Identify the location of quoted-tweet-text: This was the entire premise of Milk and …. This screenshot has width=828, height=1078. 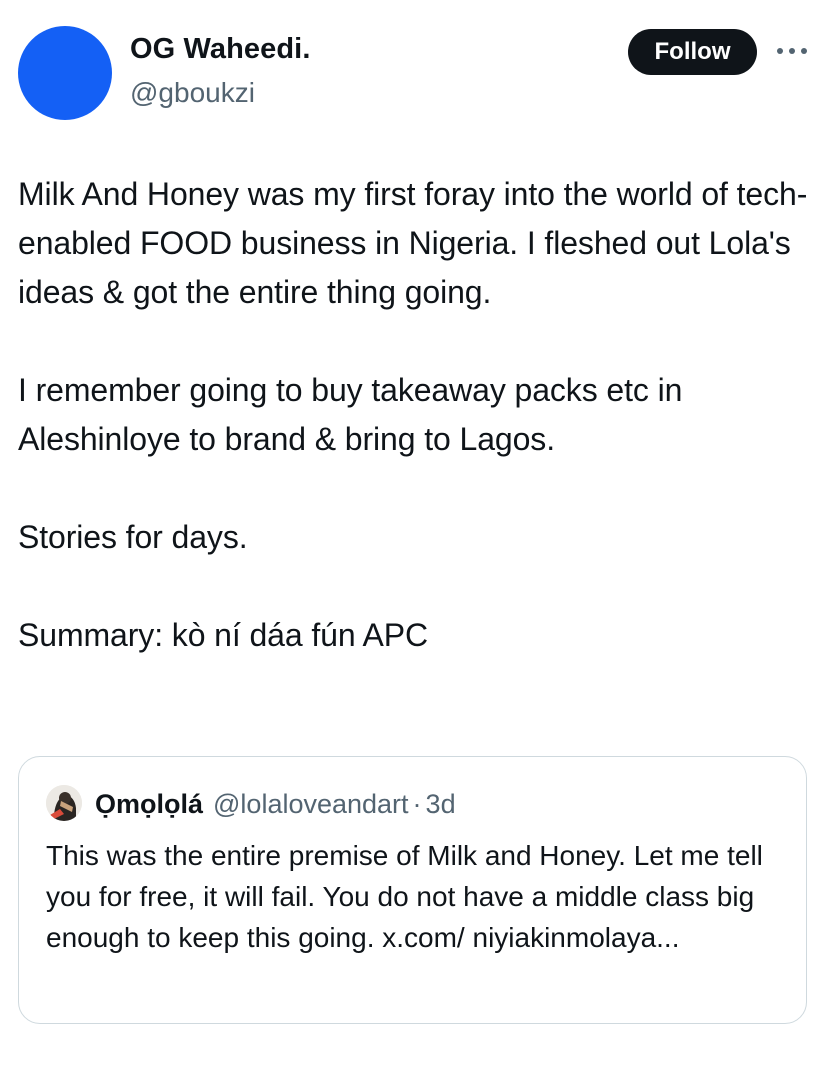
(404, 896).